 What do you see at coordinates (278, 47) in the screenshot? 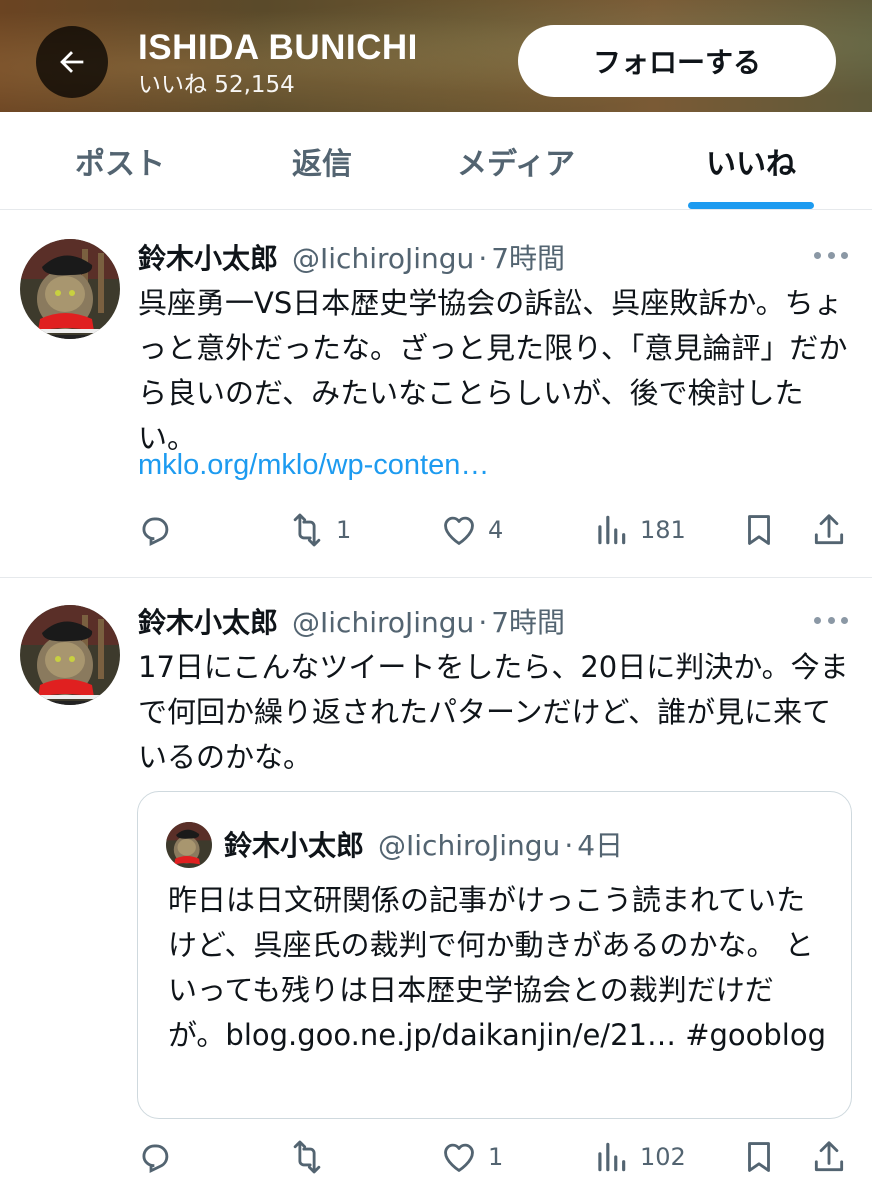
I see `profile-name: ISHIDA BUNICHI` at bounding box center [278, 47].